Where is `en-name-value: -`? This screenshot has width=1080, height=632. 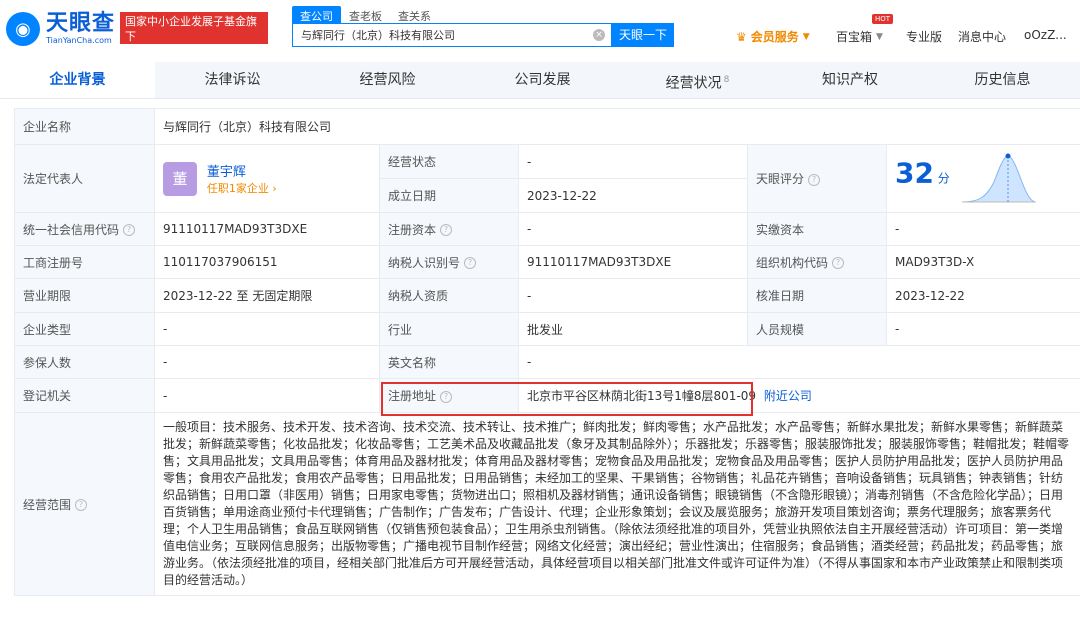 en-name-value: - is located at coordinates (798, 362).